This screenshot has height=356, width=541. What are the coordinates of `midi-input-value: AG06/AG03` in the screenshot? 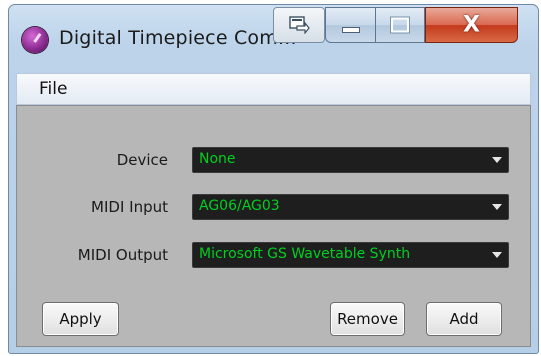 It's located at (239, 206).